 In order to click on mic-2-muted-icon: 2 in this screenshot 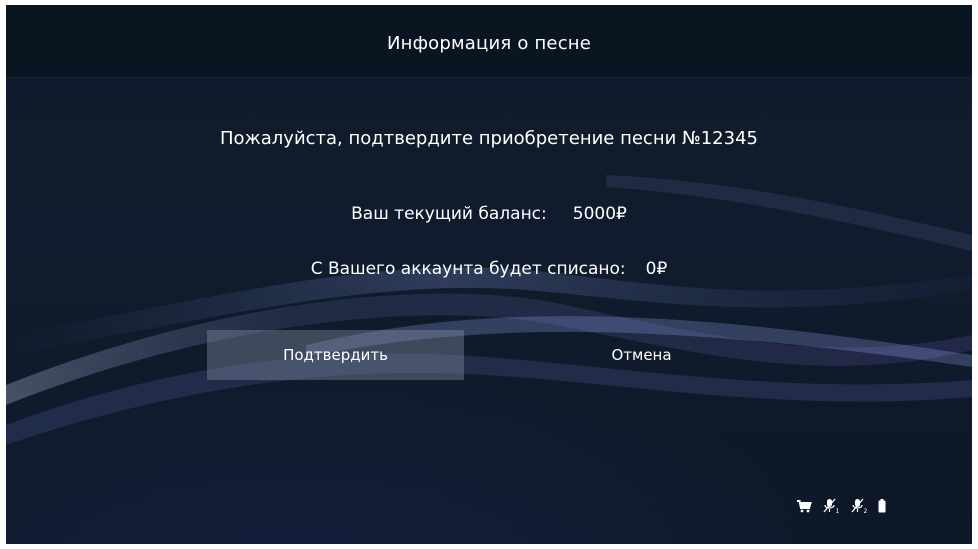, I will do `click(859, 506)`.